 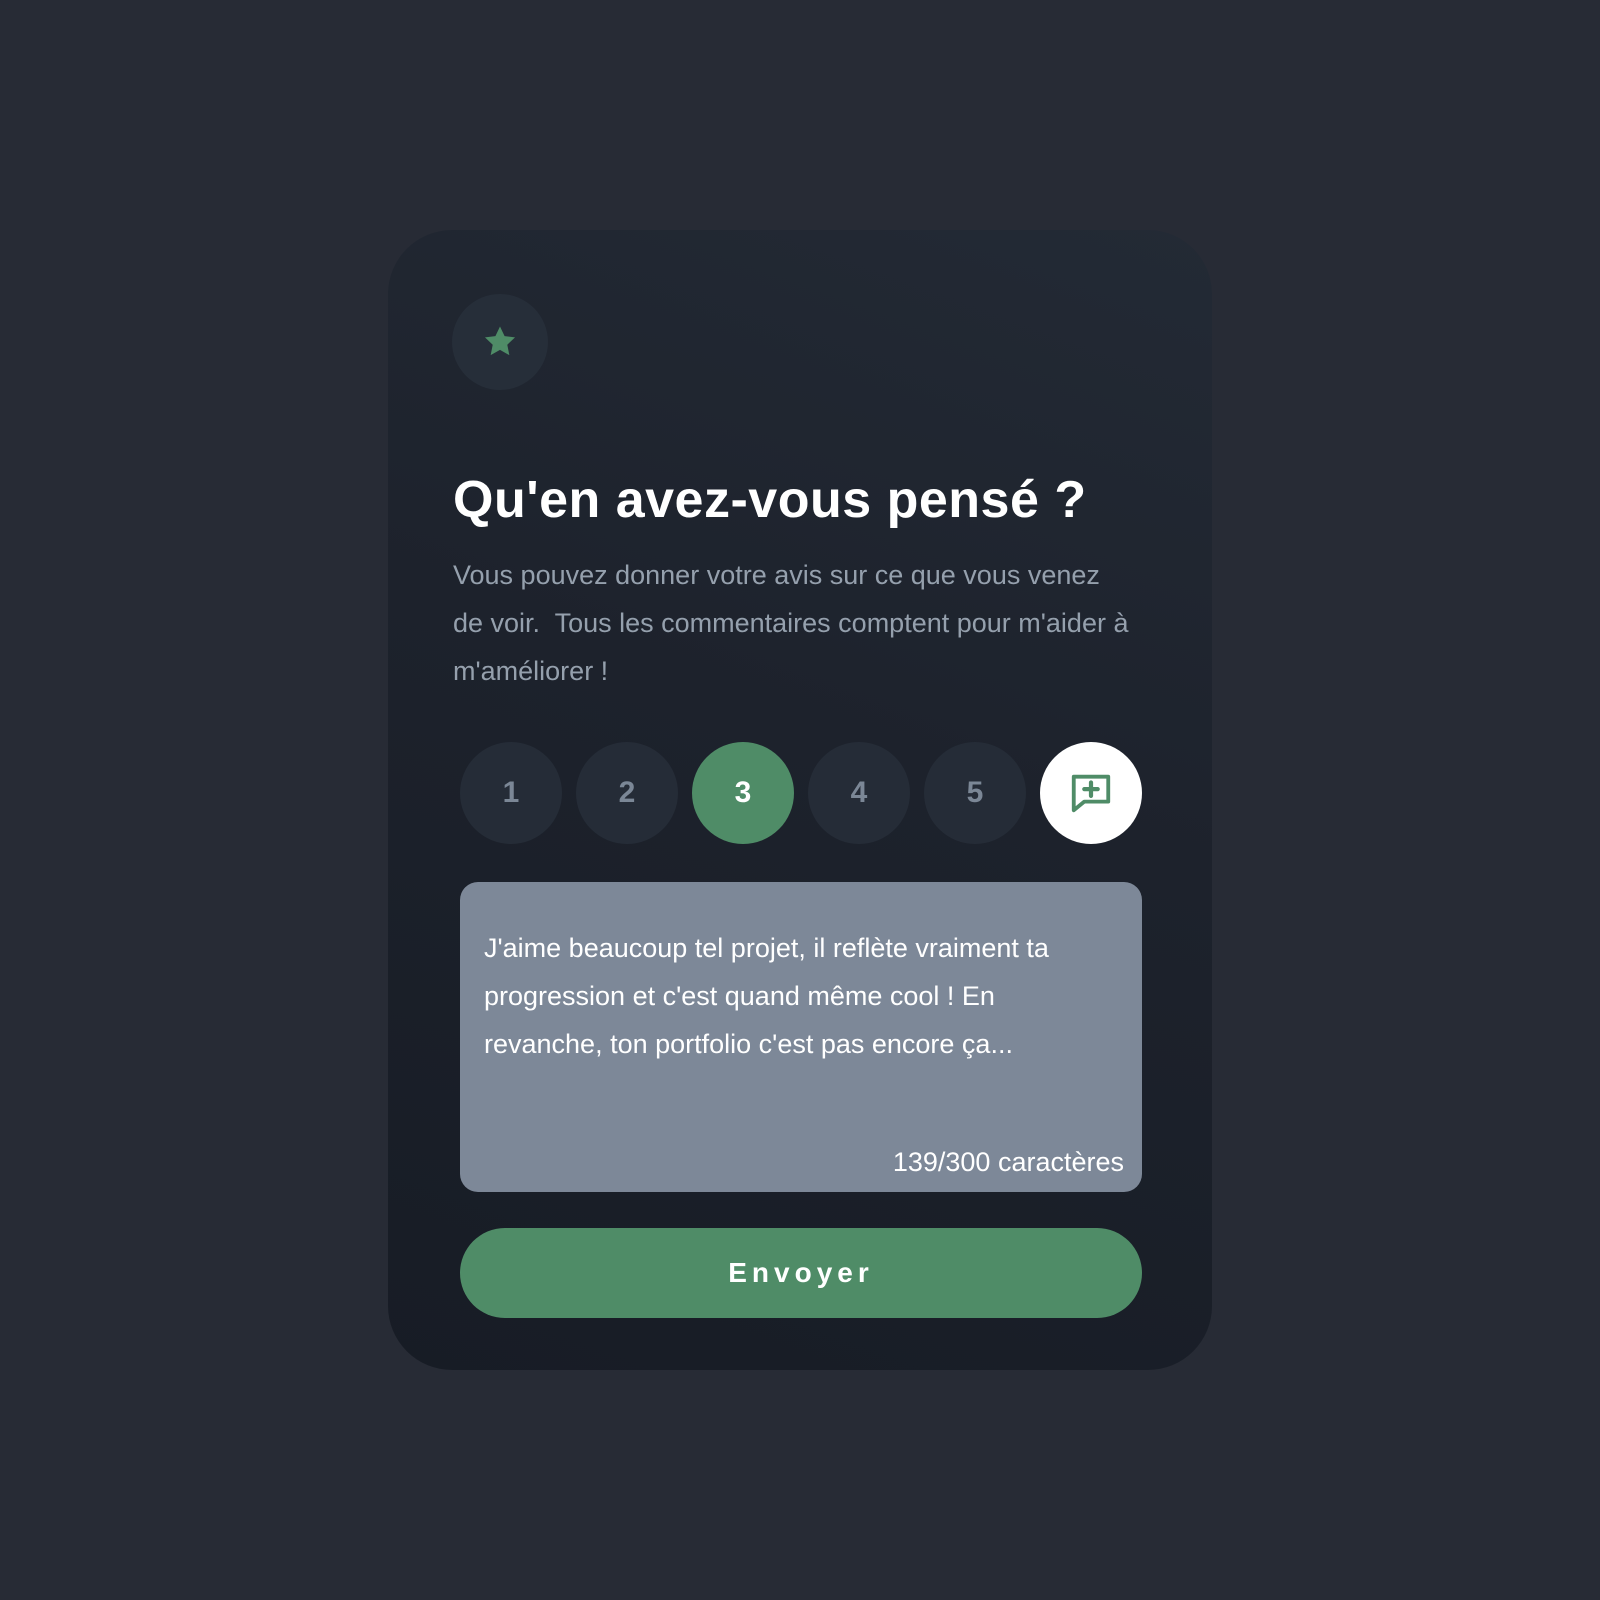 I want to click on character-counter: 139/300 caractères, so click(x=1008, y=1162).